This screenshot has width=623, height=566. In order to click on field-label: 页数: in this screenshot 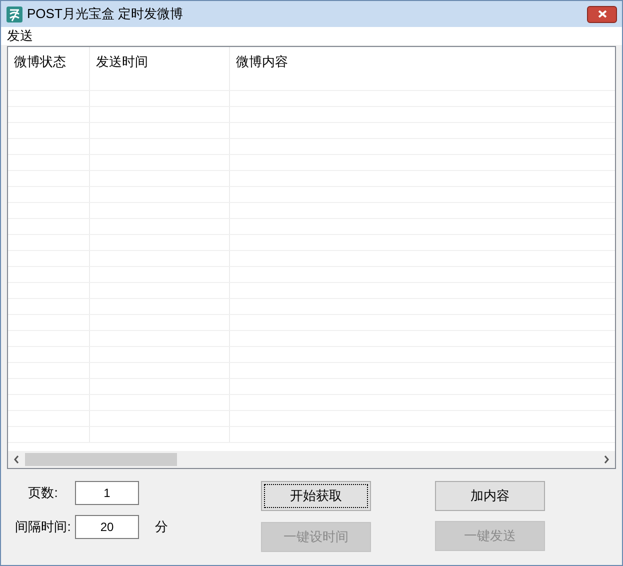, I will do `click(43, 493)`.